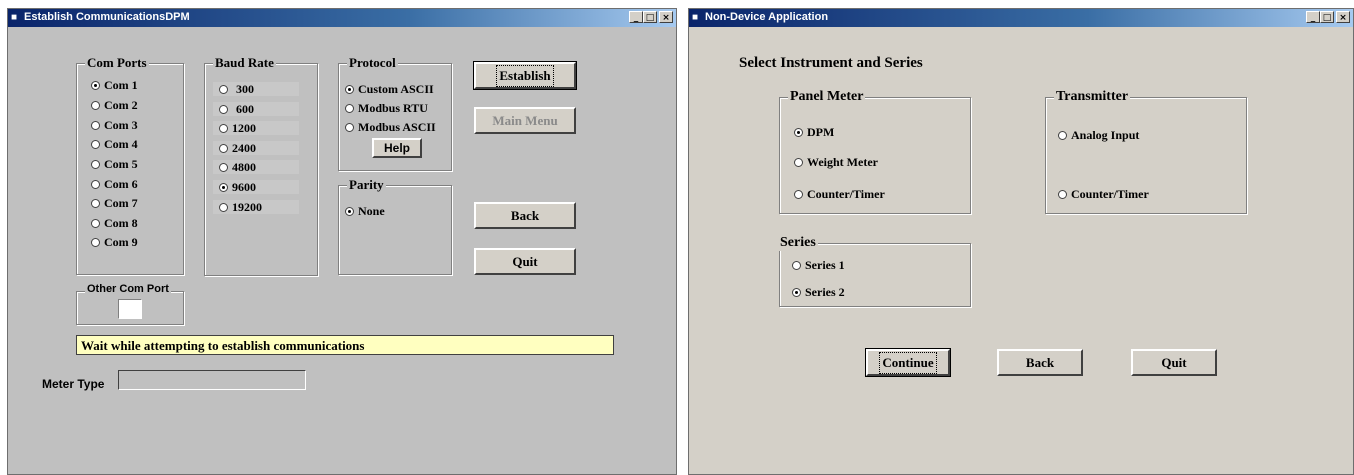 The height and width of the screenshot is (475, 1354). What do you see at coordinates (73, 384) in the screenshot?
I see `meter-type-label: Meter Type` at bounding box center [73, 384].